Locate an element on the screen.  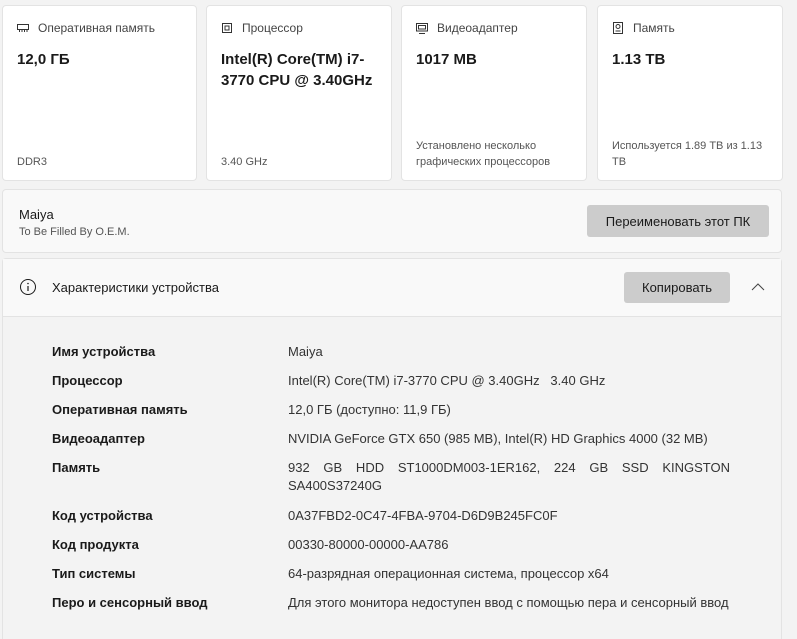
info-icon is located at coordinates (28, 287).